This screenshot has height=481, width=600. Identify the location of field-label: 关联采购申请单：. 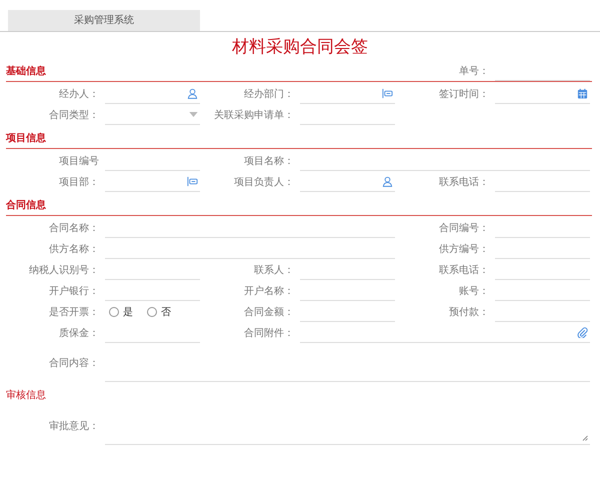
(254, 115).